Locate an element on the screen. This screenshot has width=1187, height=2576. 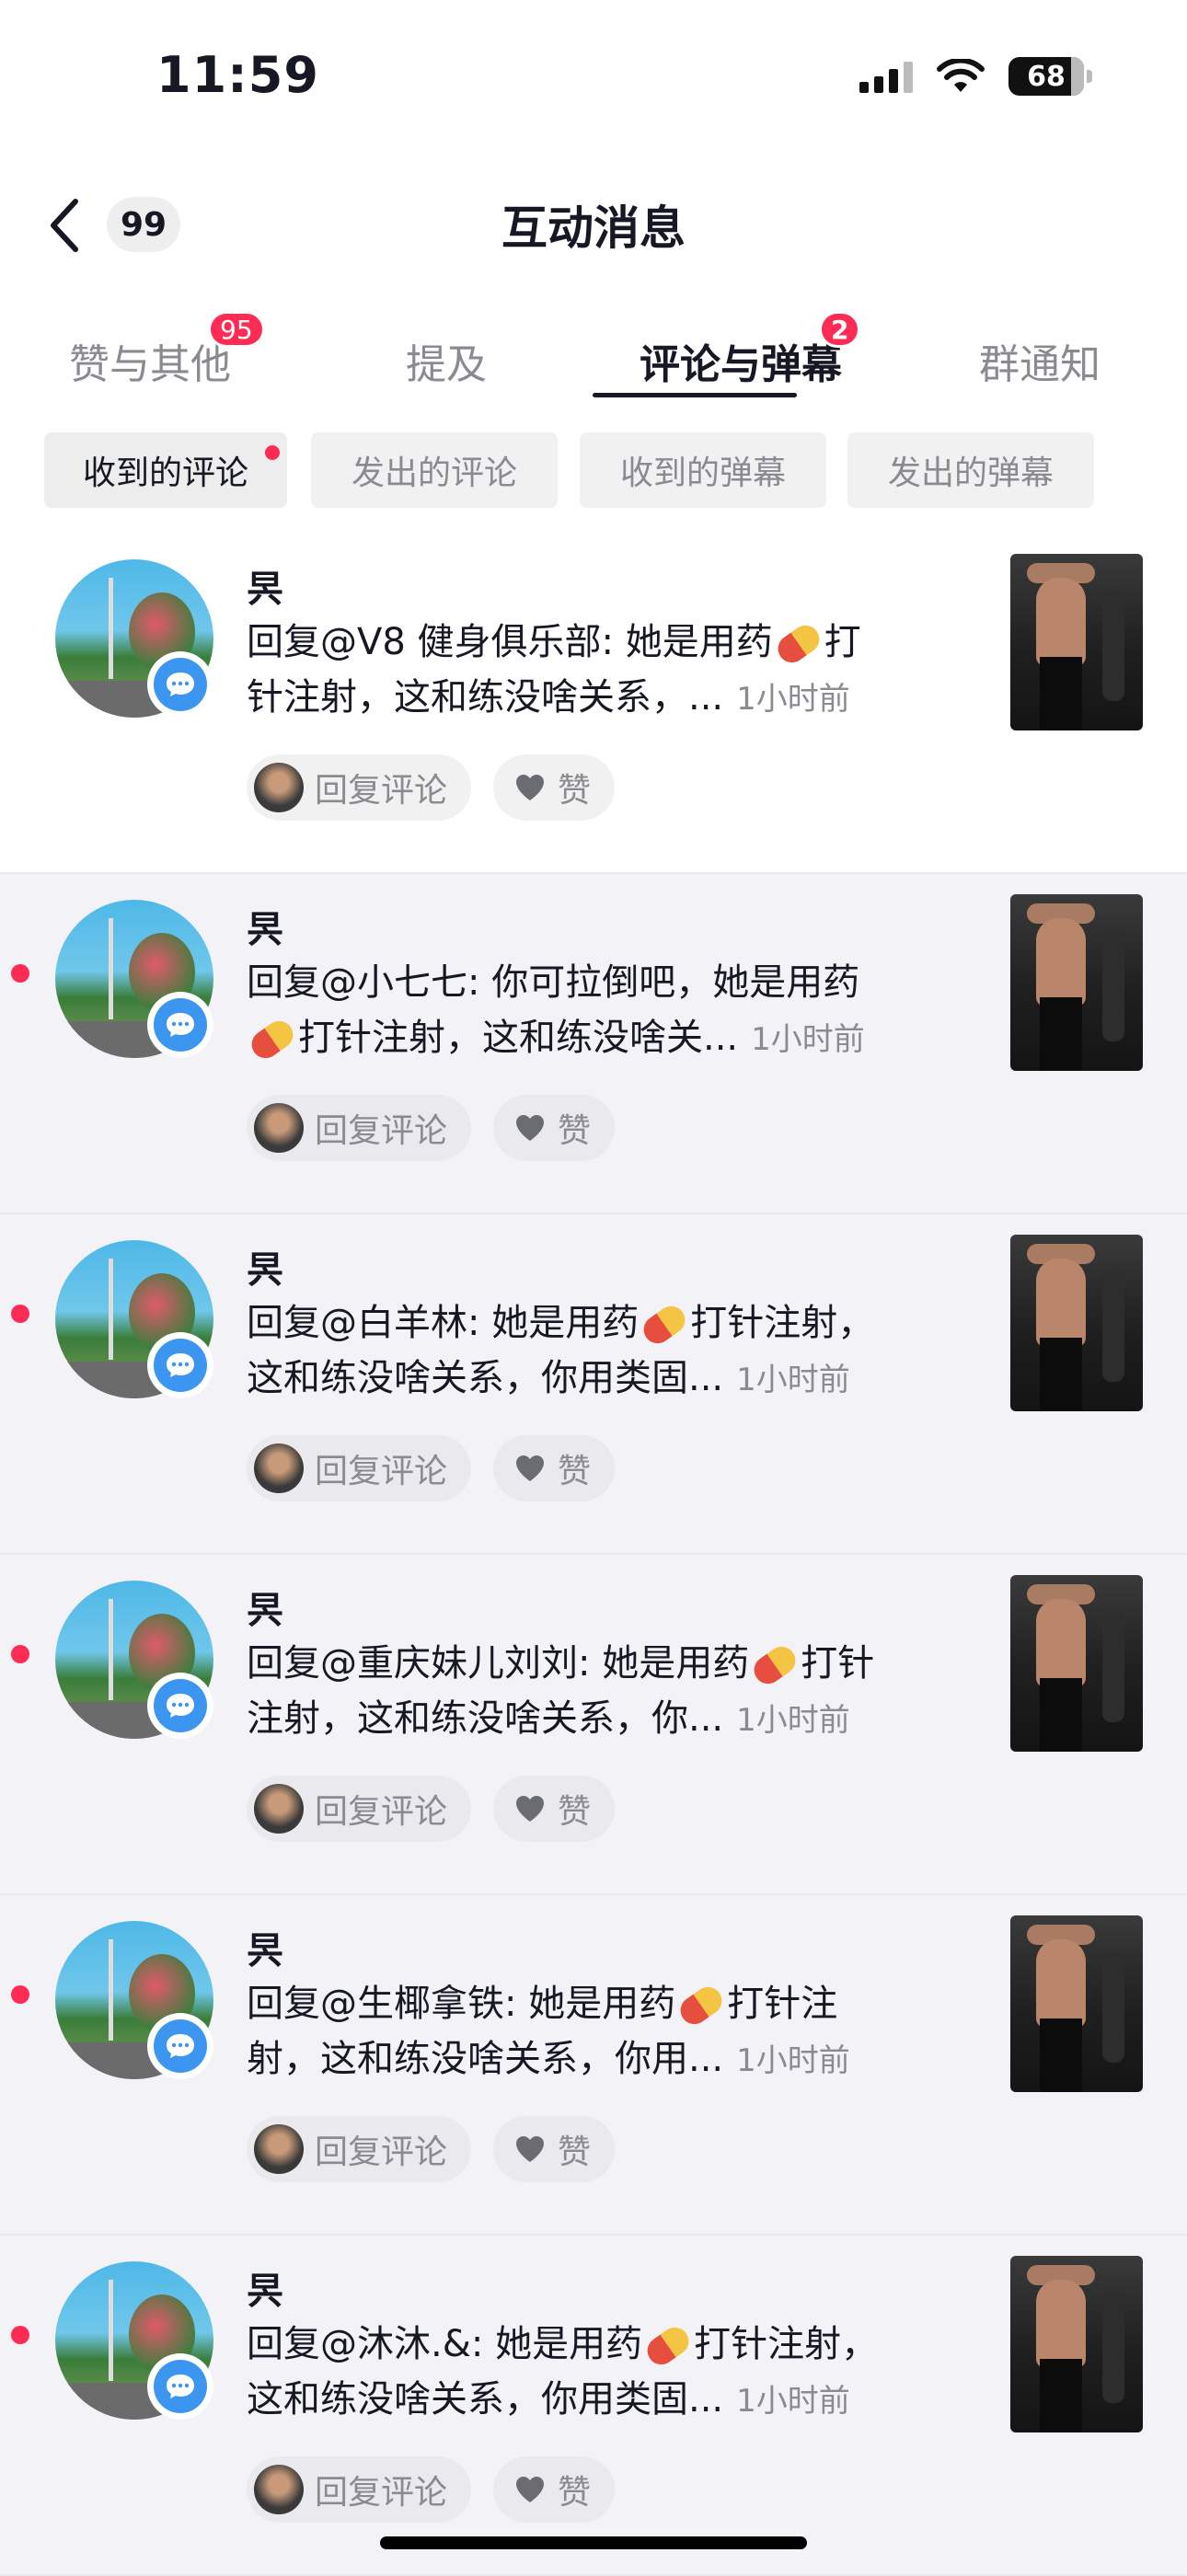
tab-label: 赞与其他 is located at coordinates (150, 364).